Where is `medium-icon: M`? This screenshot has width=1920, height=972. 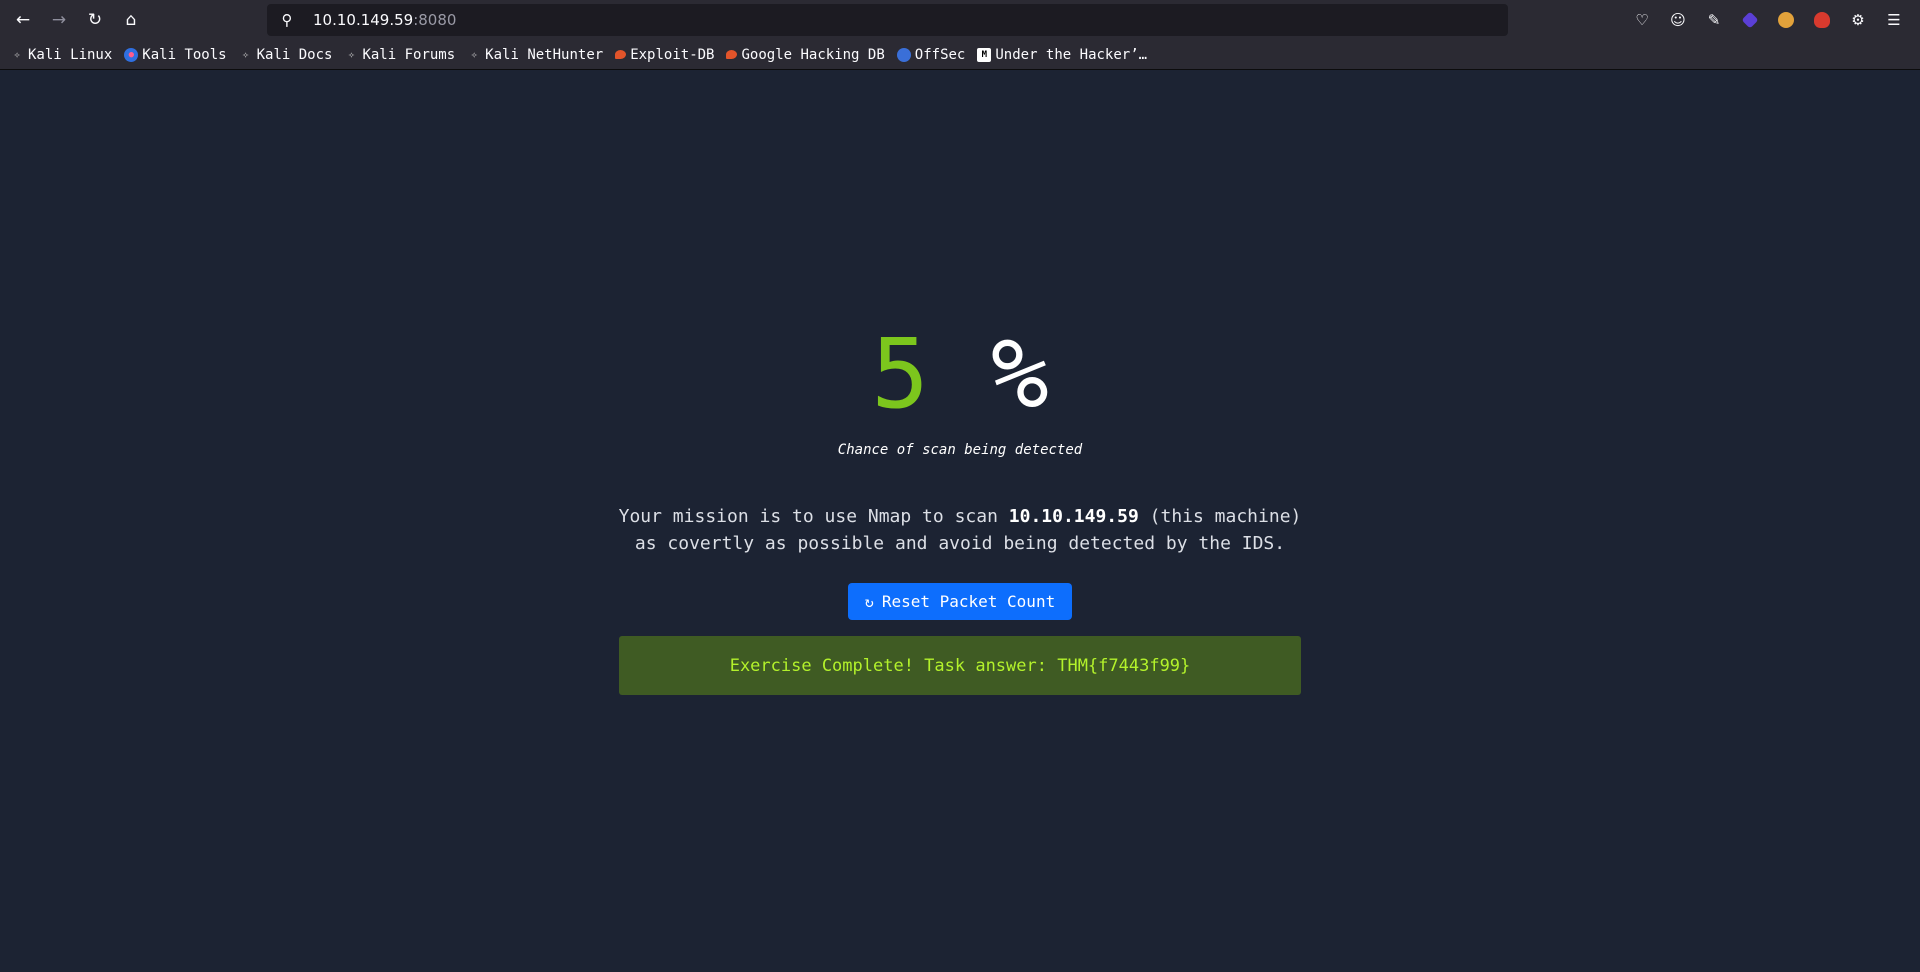
medium-icon: M is located at coordinates (984, 54).